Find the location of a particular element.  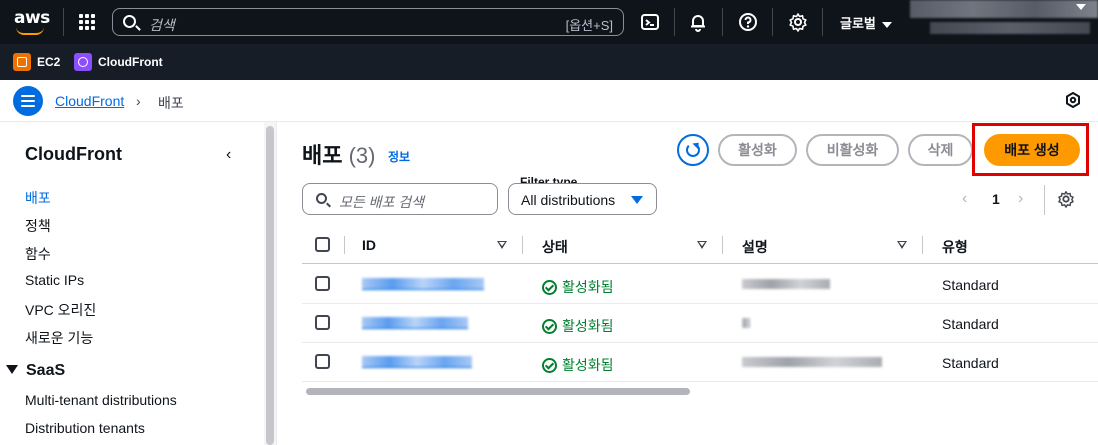

help-icon is located at coordinates (748, 22).